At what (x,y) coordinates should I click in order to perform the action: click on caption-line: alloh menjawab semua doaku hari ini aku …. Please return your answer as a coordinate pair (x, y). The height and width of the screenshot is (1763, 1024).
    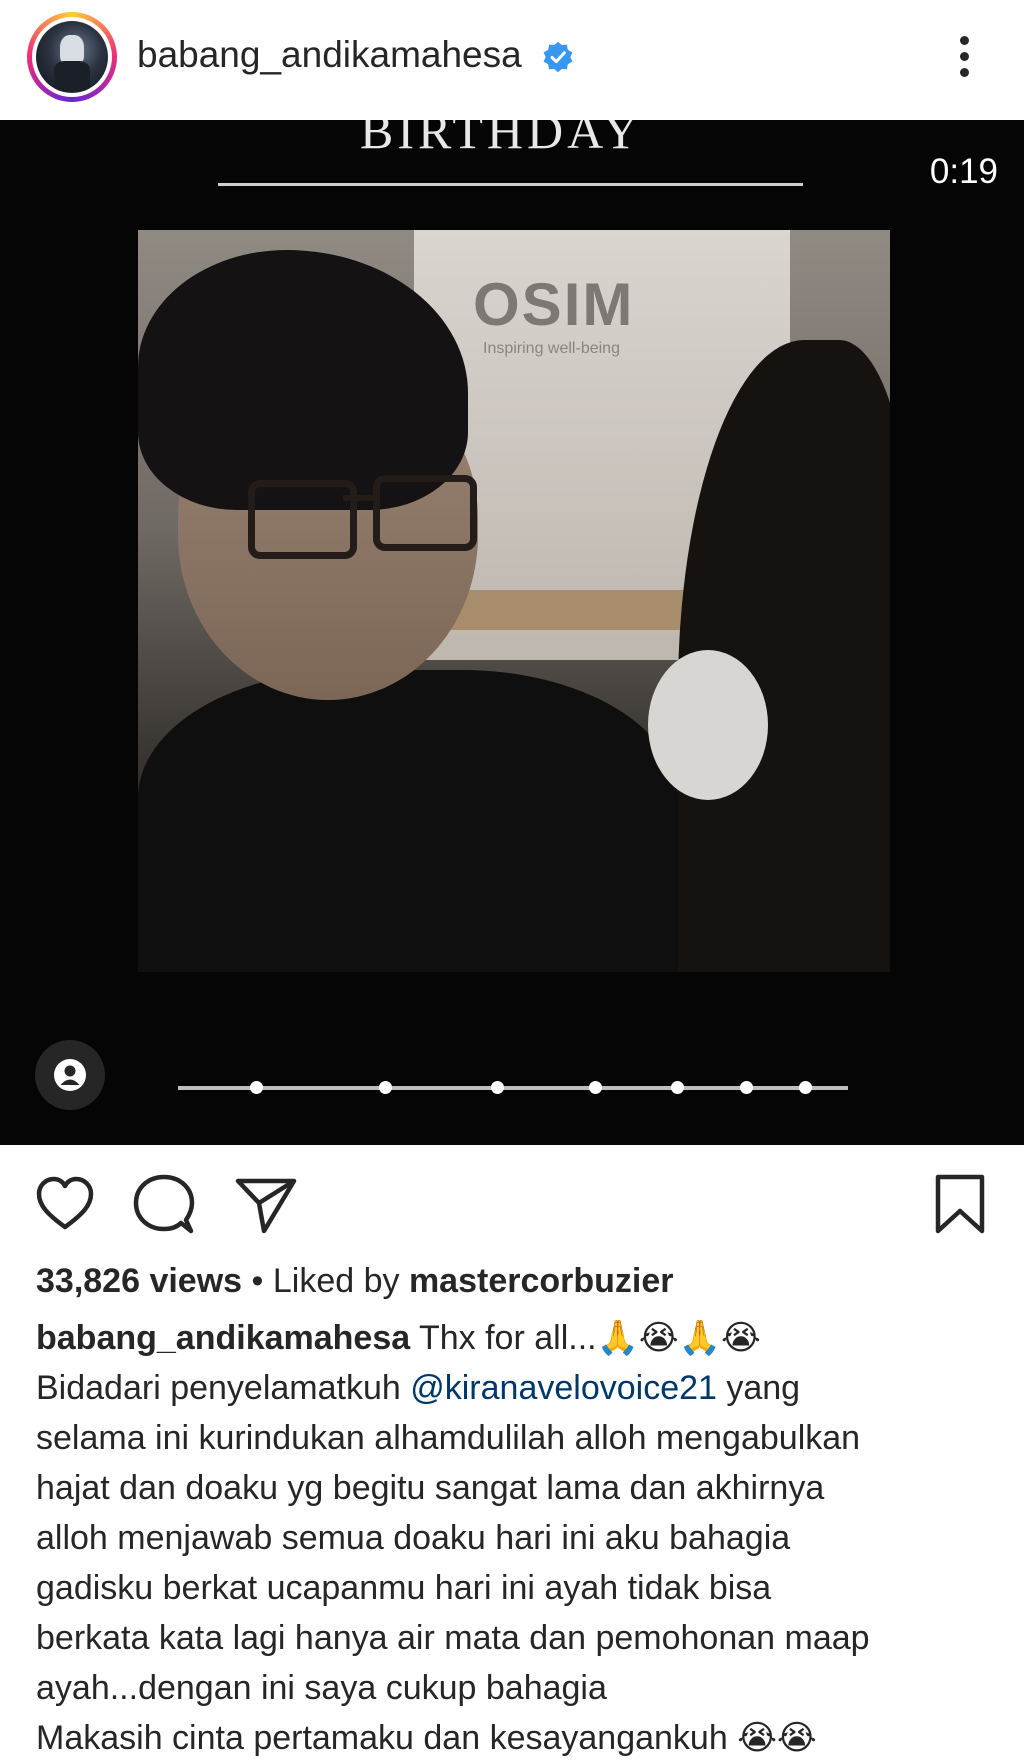
    Looking at the image, I should click on (413, 1538).